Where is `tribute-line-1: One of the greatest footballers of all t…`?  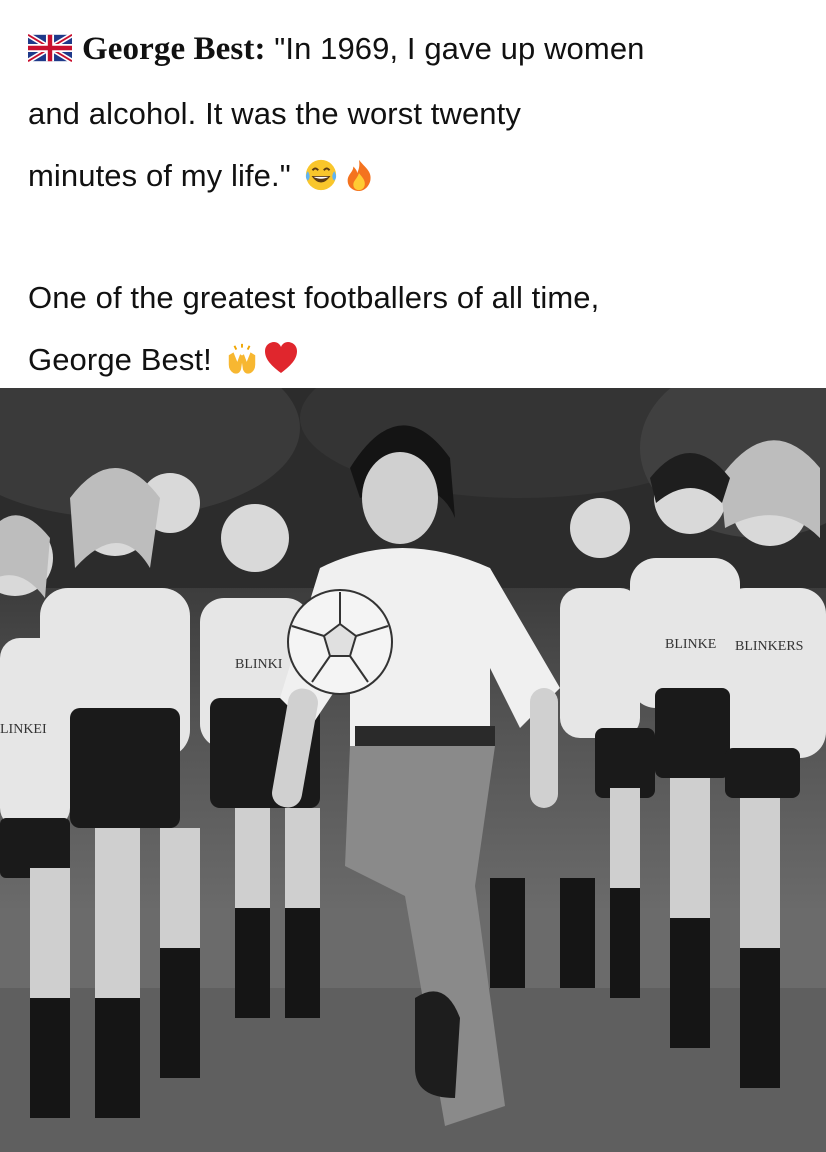 tribute-line-1: One of the greatest footballers of all t… is located at coordinates (314, 297).